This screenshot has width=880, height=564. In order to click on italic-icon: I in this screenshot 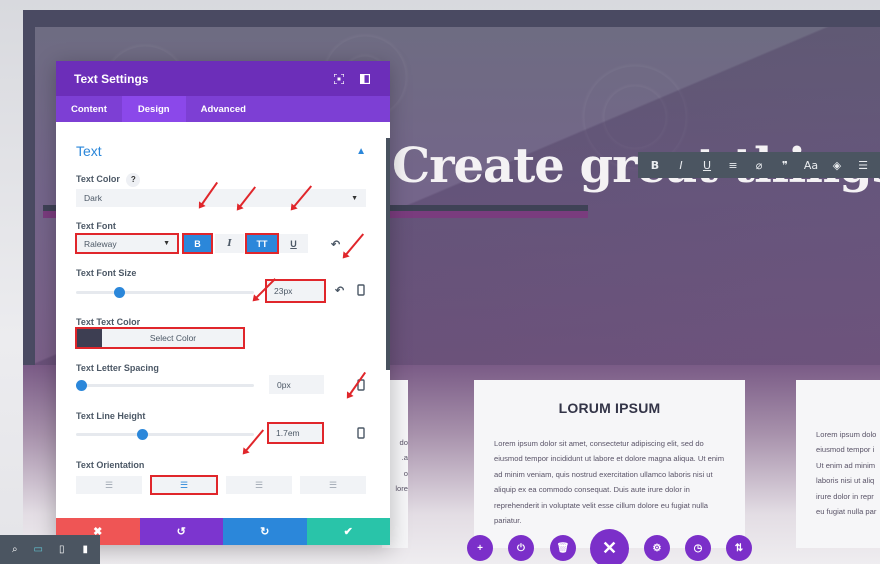, I will do `click(681, 165)`.